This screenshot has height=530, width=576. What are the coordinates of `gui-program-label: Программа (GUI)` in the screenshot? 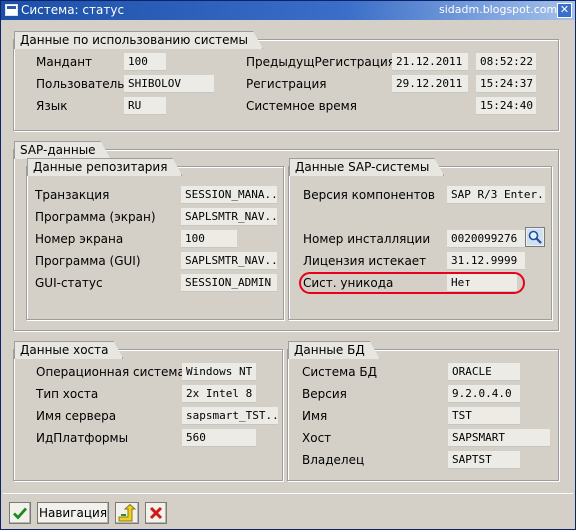 It's located at (88, 261).